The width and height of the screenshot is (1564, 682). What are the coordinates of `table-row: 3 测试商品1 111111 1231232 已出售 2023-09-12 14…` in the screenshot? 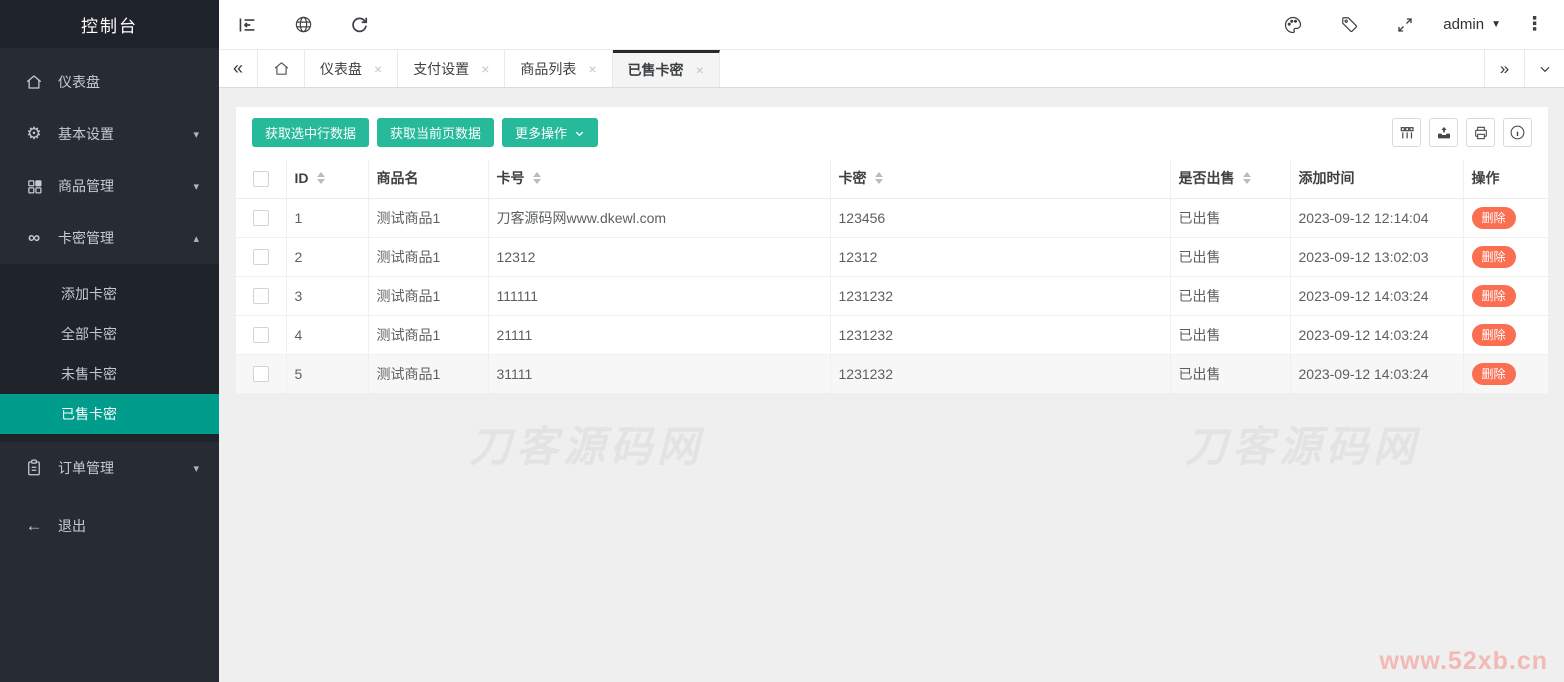 It's located at (892, 296).